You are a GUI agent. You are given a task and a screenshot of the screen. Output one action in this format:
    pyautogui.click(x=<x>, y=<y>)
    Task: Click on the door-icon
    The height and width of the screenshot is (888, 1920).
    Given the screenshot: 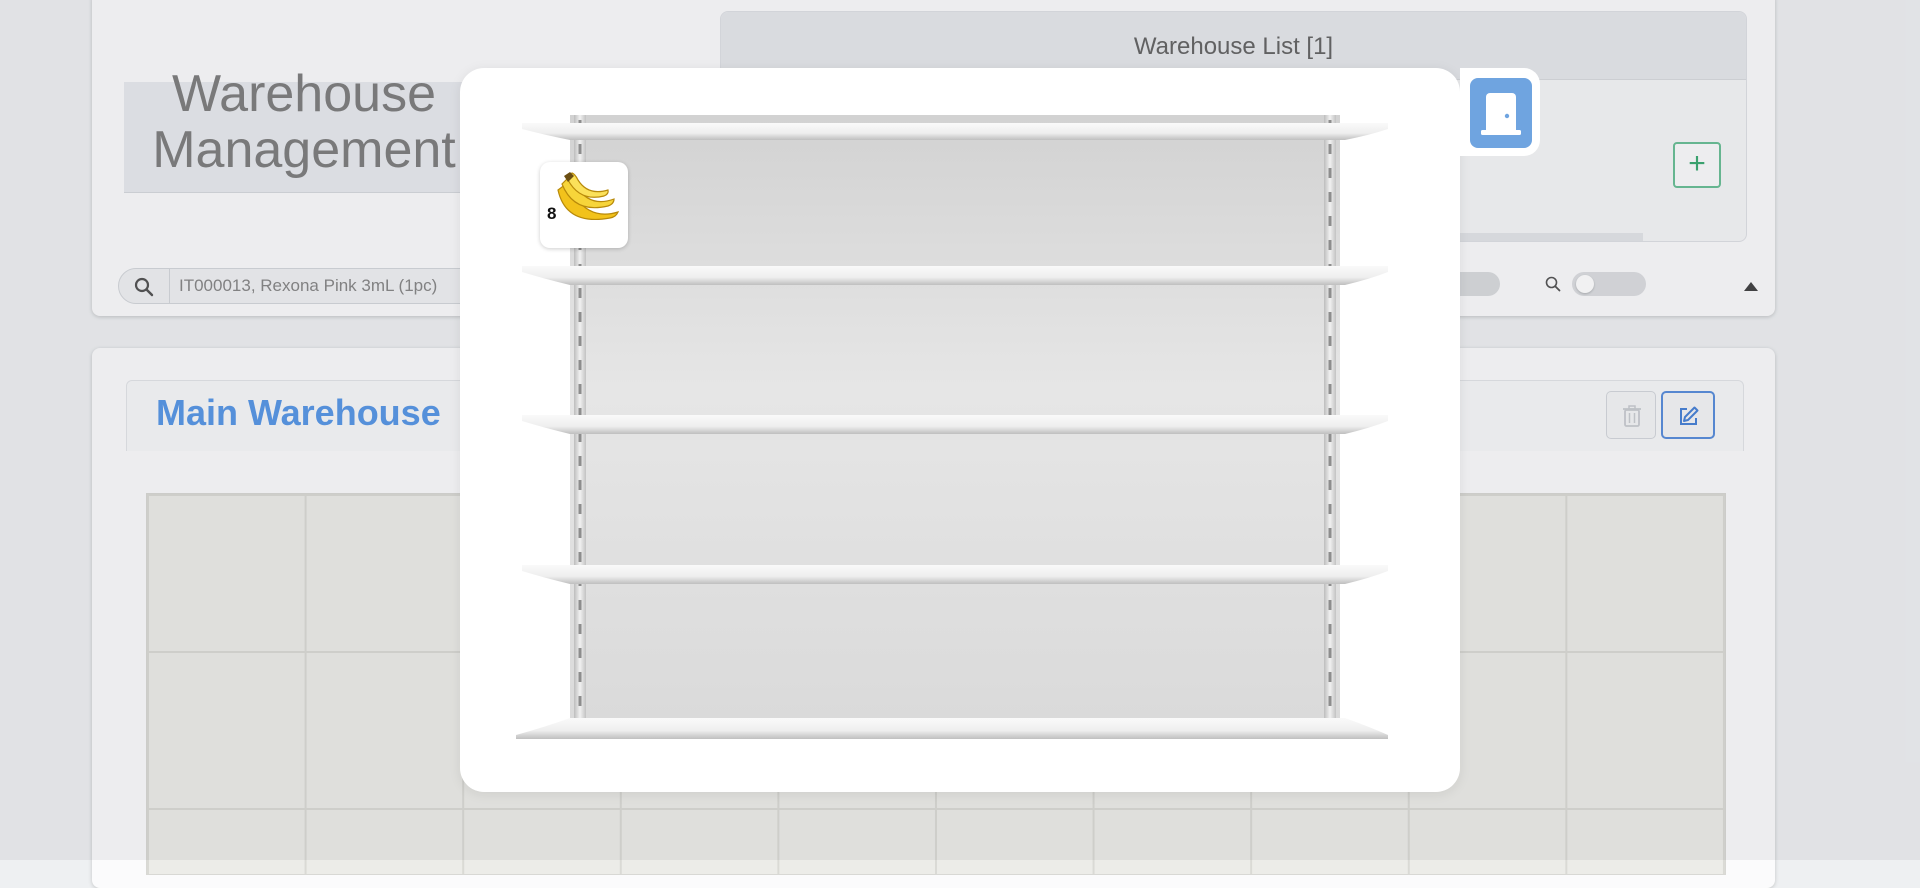 What is the action you would take?
    pyautogui.click(x=1501, y=114)
    